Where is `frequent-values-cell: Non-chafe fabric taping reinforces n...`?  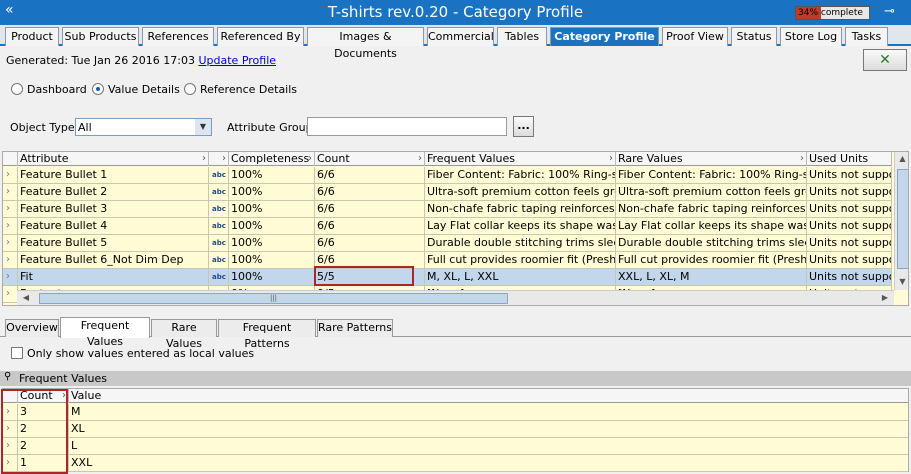
frequent-values-cell: Non-chafe fabric taping reinforces n... is located at coordinates (520, 209).